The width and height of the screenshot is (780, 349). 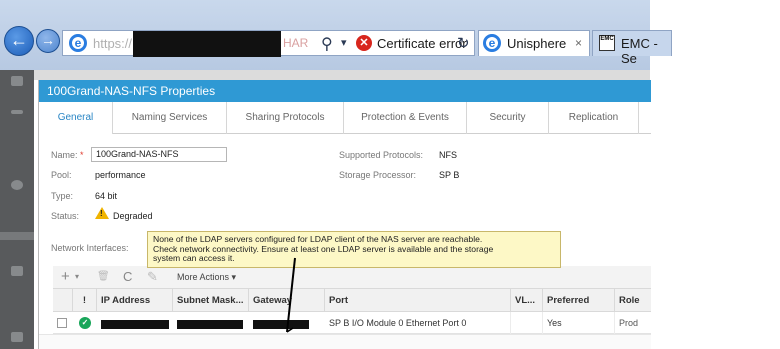 What do you see at coordinates (62, 196) in the screenshot?
I see `type-label: Type:` at bounding box center [62, 196].